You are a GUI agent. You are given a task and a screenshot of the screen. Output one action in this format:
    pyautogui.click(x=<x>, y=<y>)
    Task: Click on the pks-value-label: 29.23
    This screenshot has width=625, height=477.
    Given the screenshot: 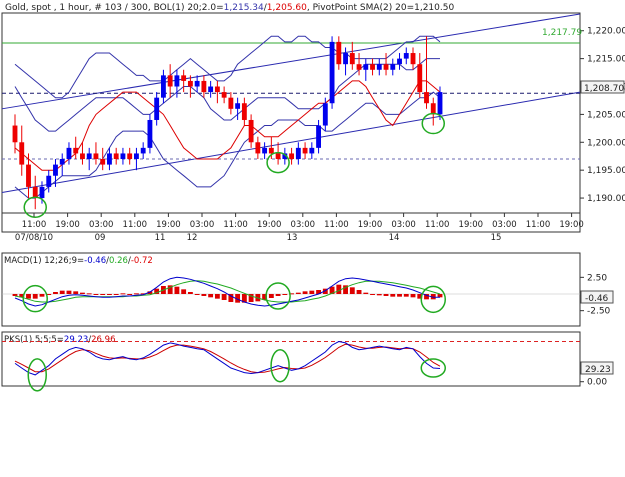 What is the action you would take?
    pyautogui.click(x=598, y=370)
    